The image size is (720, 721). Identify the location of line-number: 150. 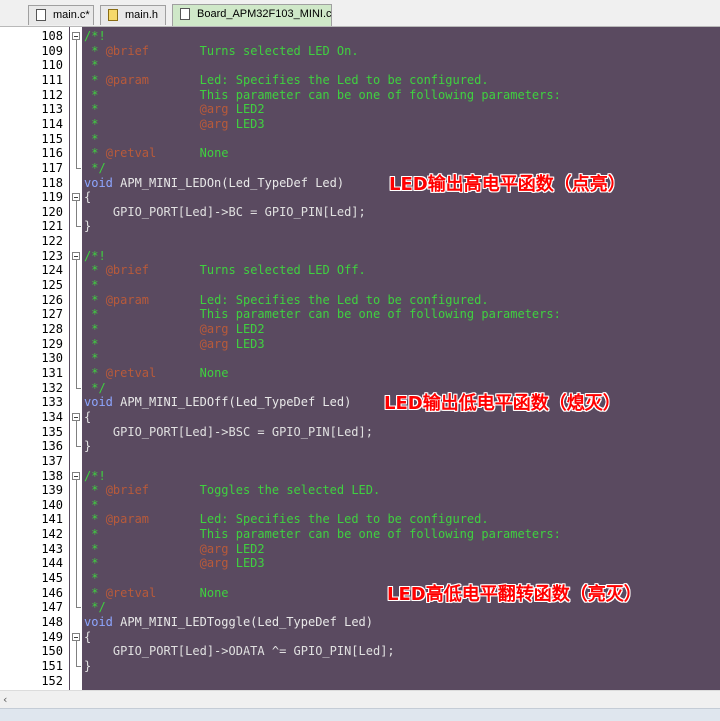
(52, 651).